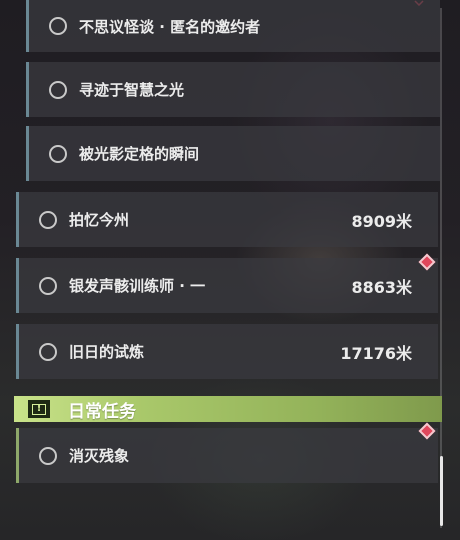 This screenshot has width=460, height=540. I want to click on daily-section-header: ! 日常任务, so click(228, 409).